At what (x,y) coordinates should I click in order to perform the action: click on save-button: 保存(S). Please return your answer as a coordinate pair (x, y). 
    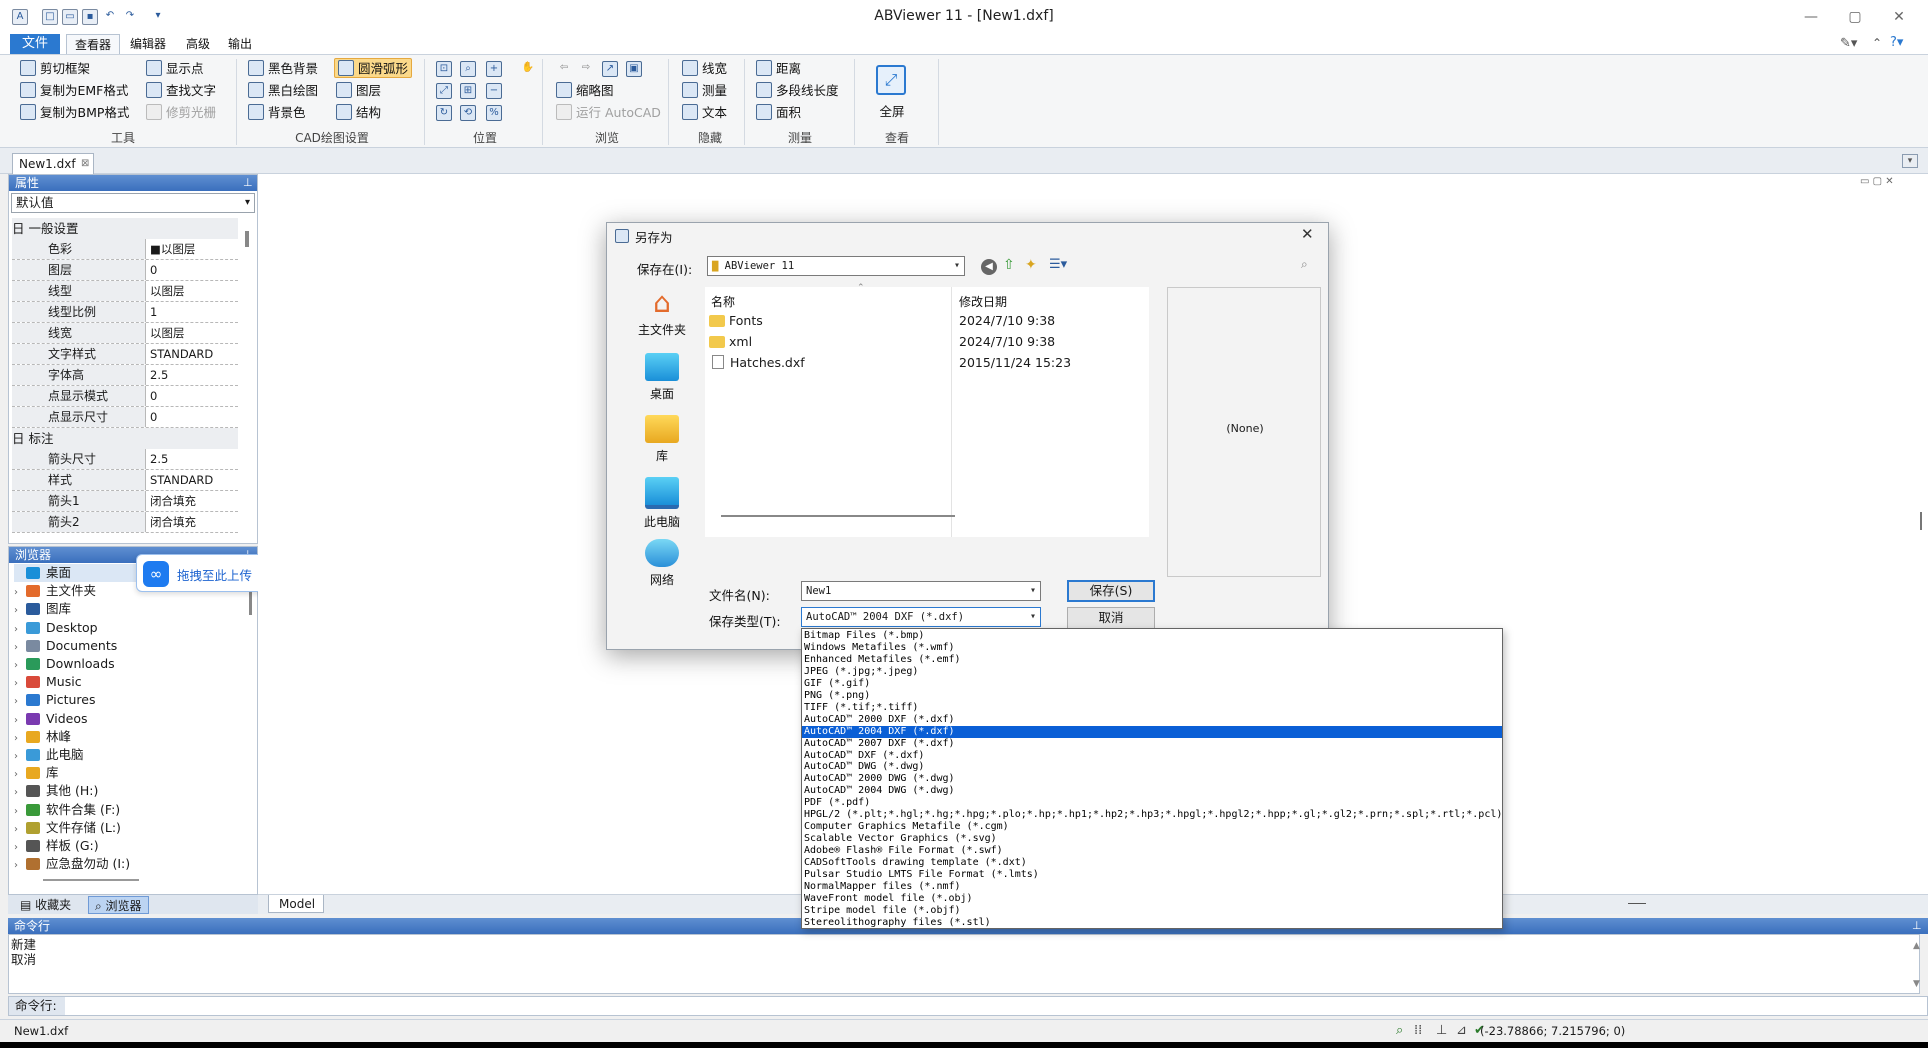
    Looking at the image, I should click on (1111, 591).